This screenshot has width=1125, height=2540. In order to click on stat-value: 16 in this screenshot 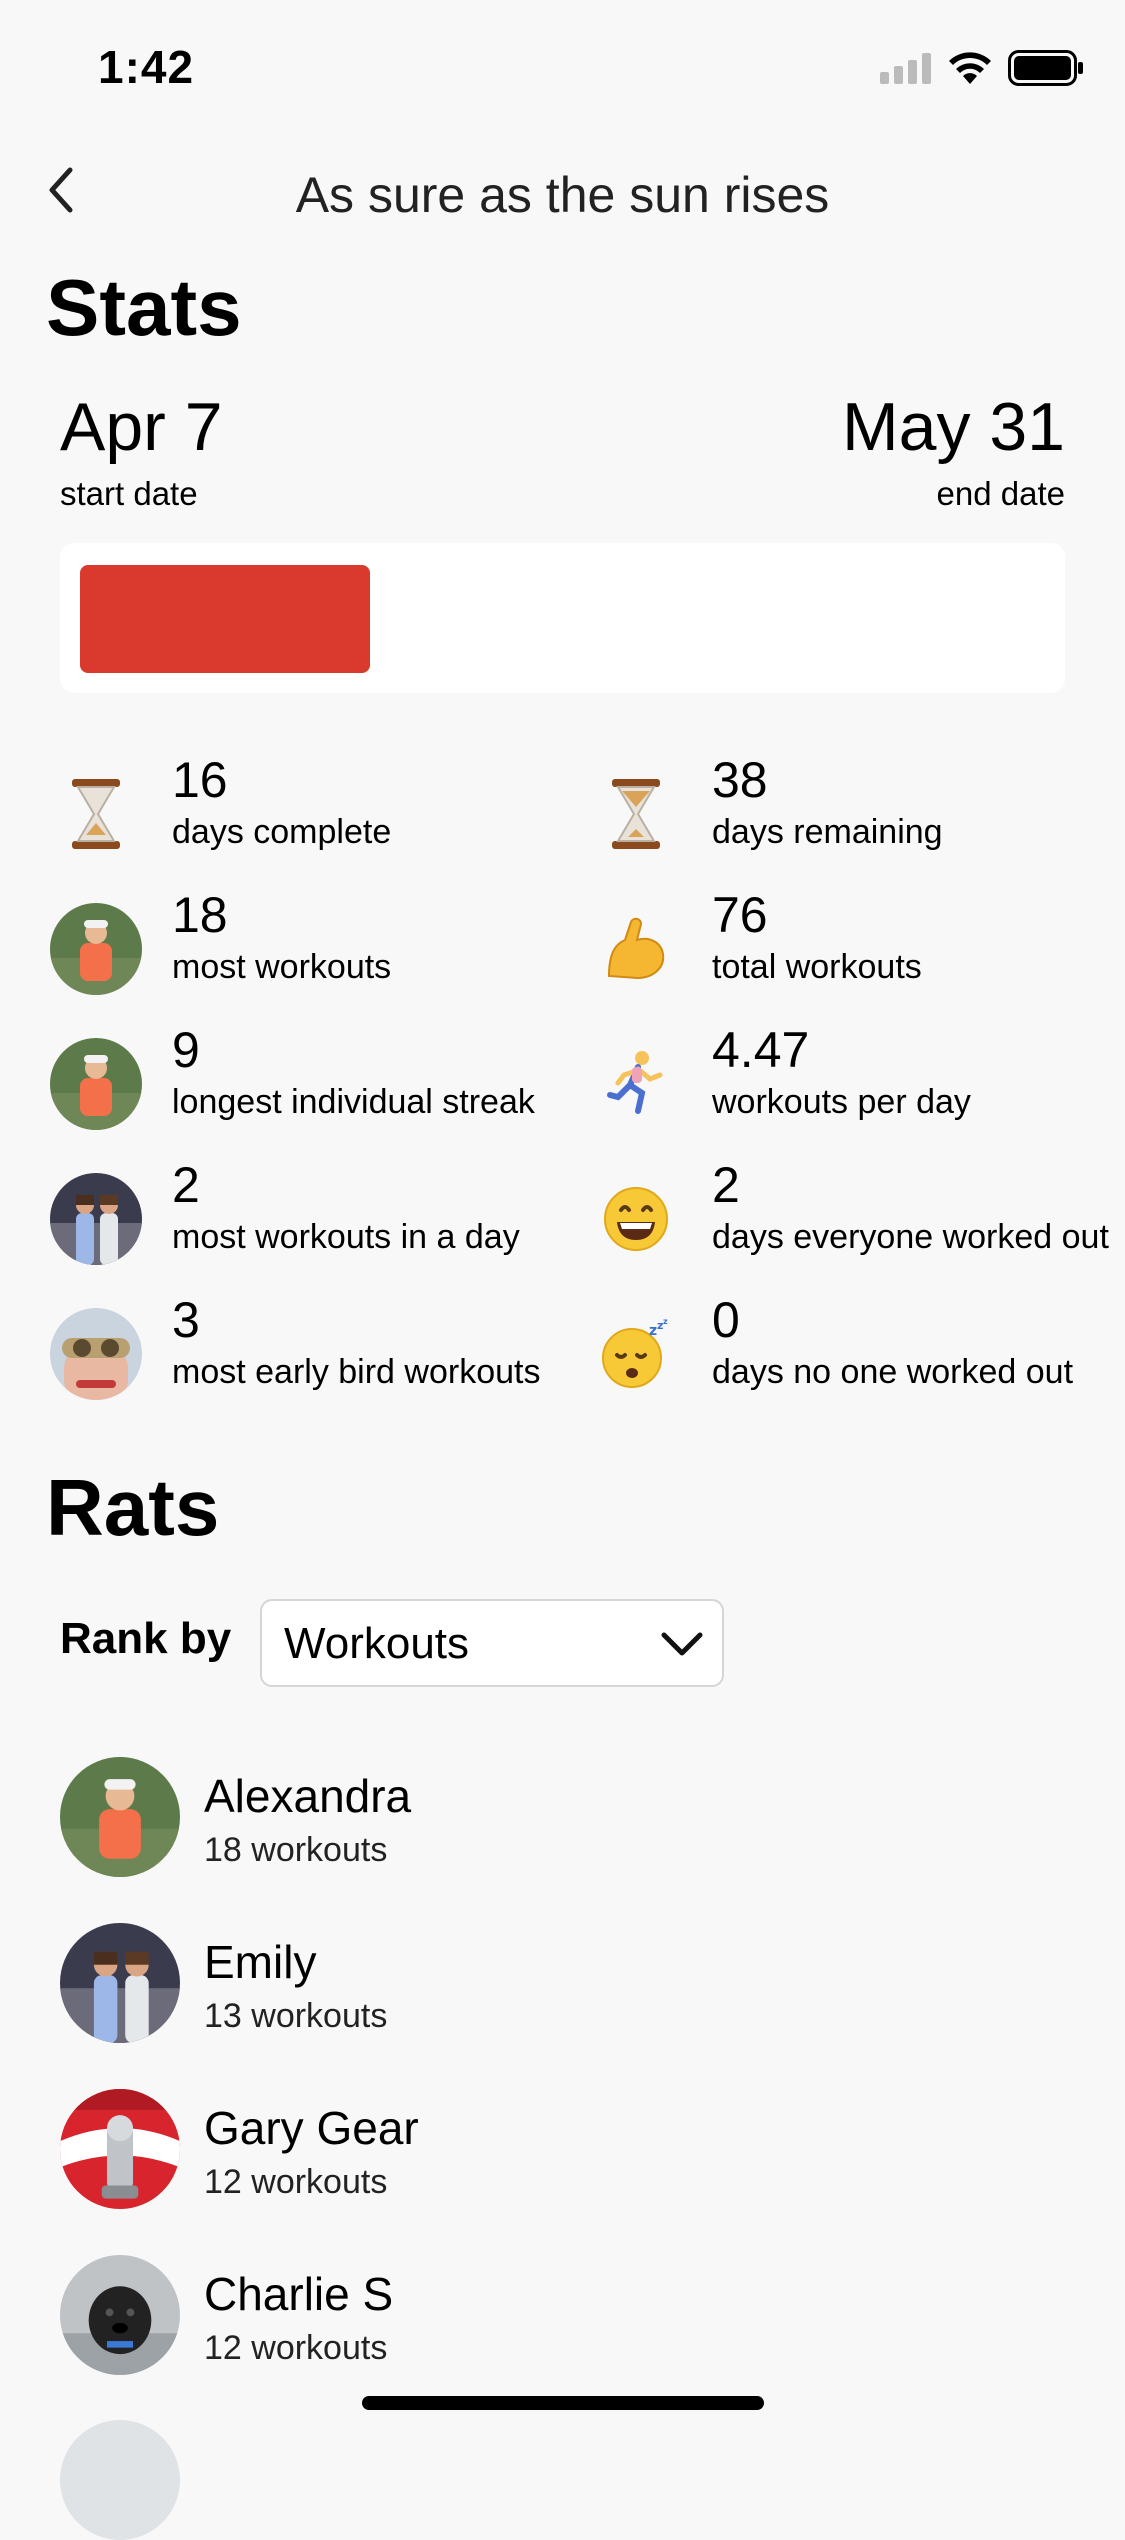, I will do `click(200, 780)`.